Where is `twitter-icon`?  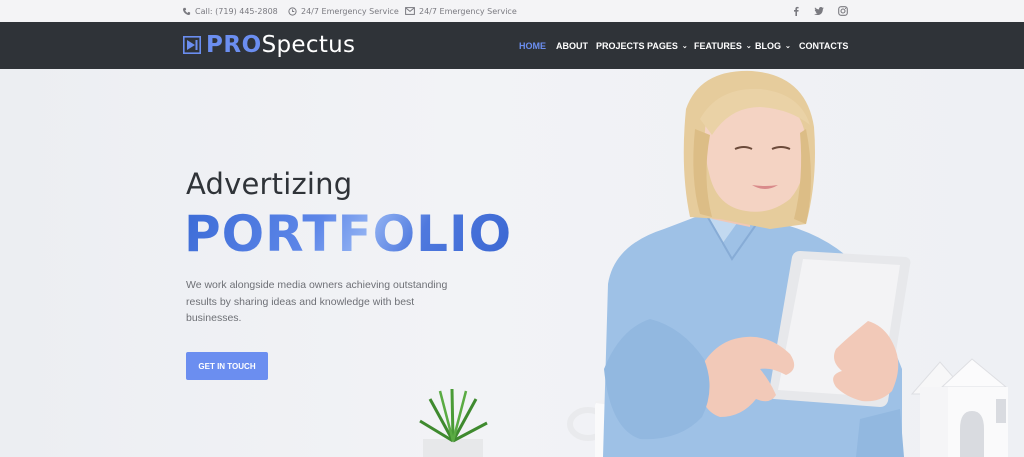
twitter-icon is located at coordinates (819, 11).